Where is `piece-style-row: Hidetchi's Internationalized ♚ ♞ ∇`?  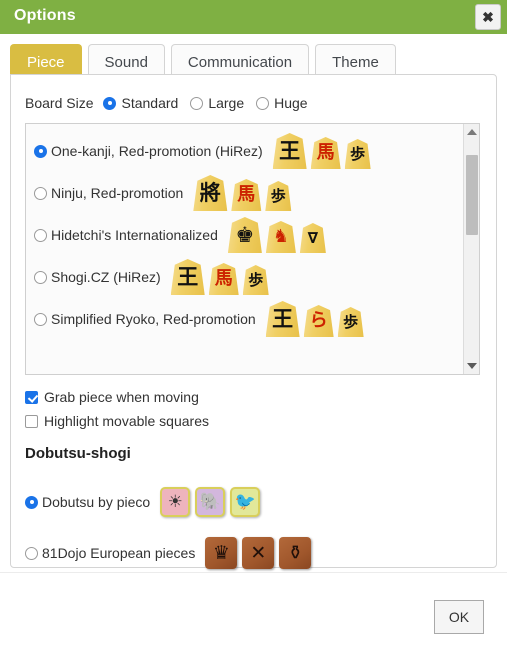 piece-style-row: Hidetchi's Internationalized ♚ ♞ ∇ is located at coordinates (182, 235).